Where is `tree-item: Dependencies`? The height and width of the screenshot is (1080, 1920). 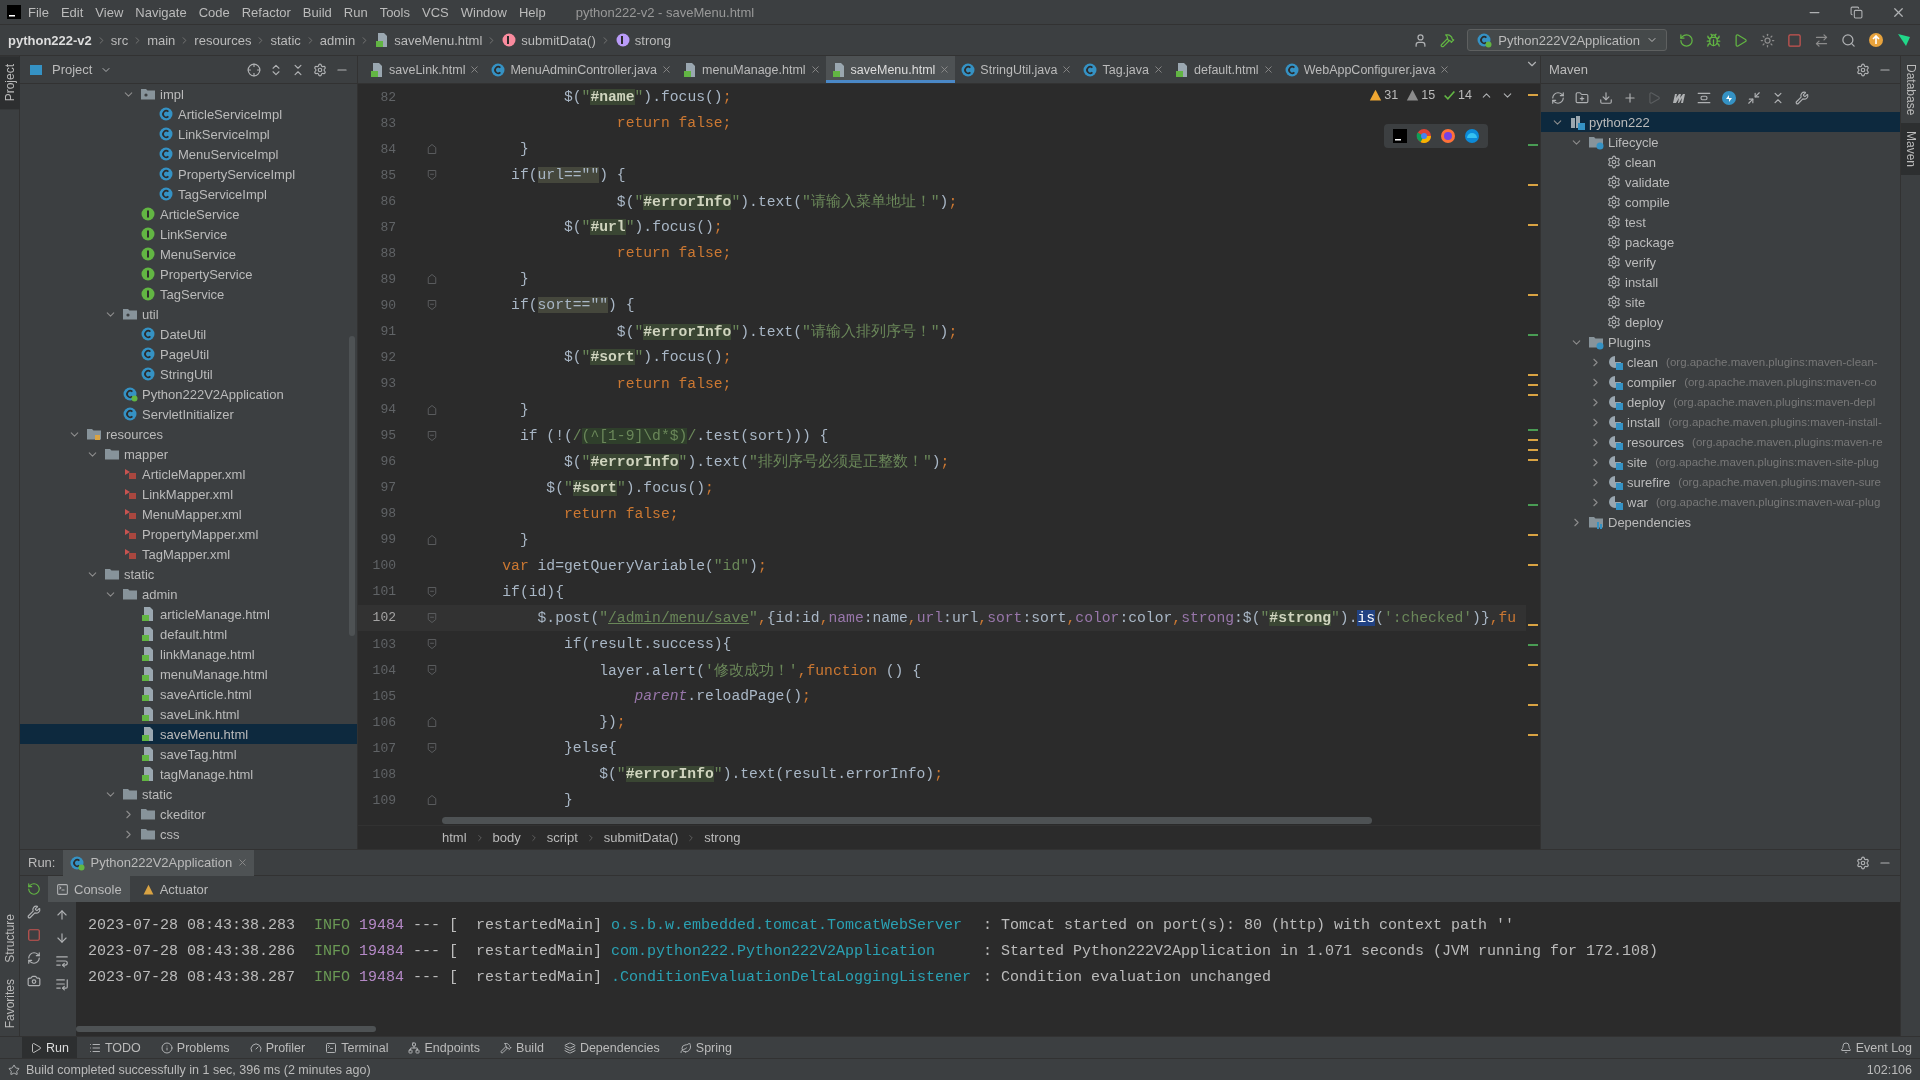 tree-item: Dependencies is located at coordinates (1720, 522).